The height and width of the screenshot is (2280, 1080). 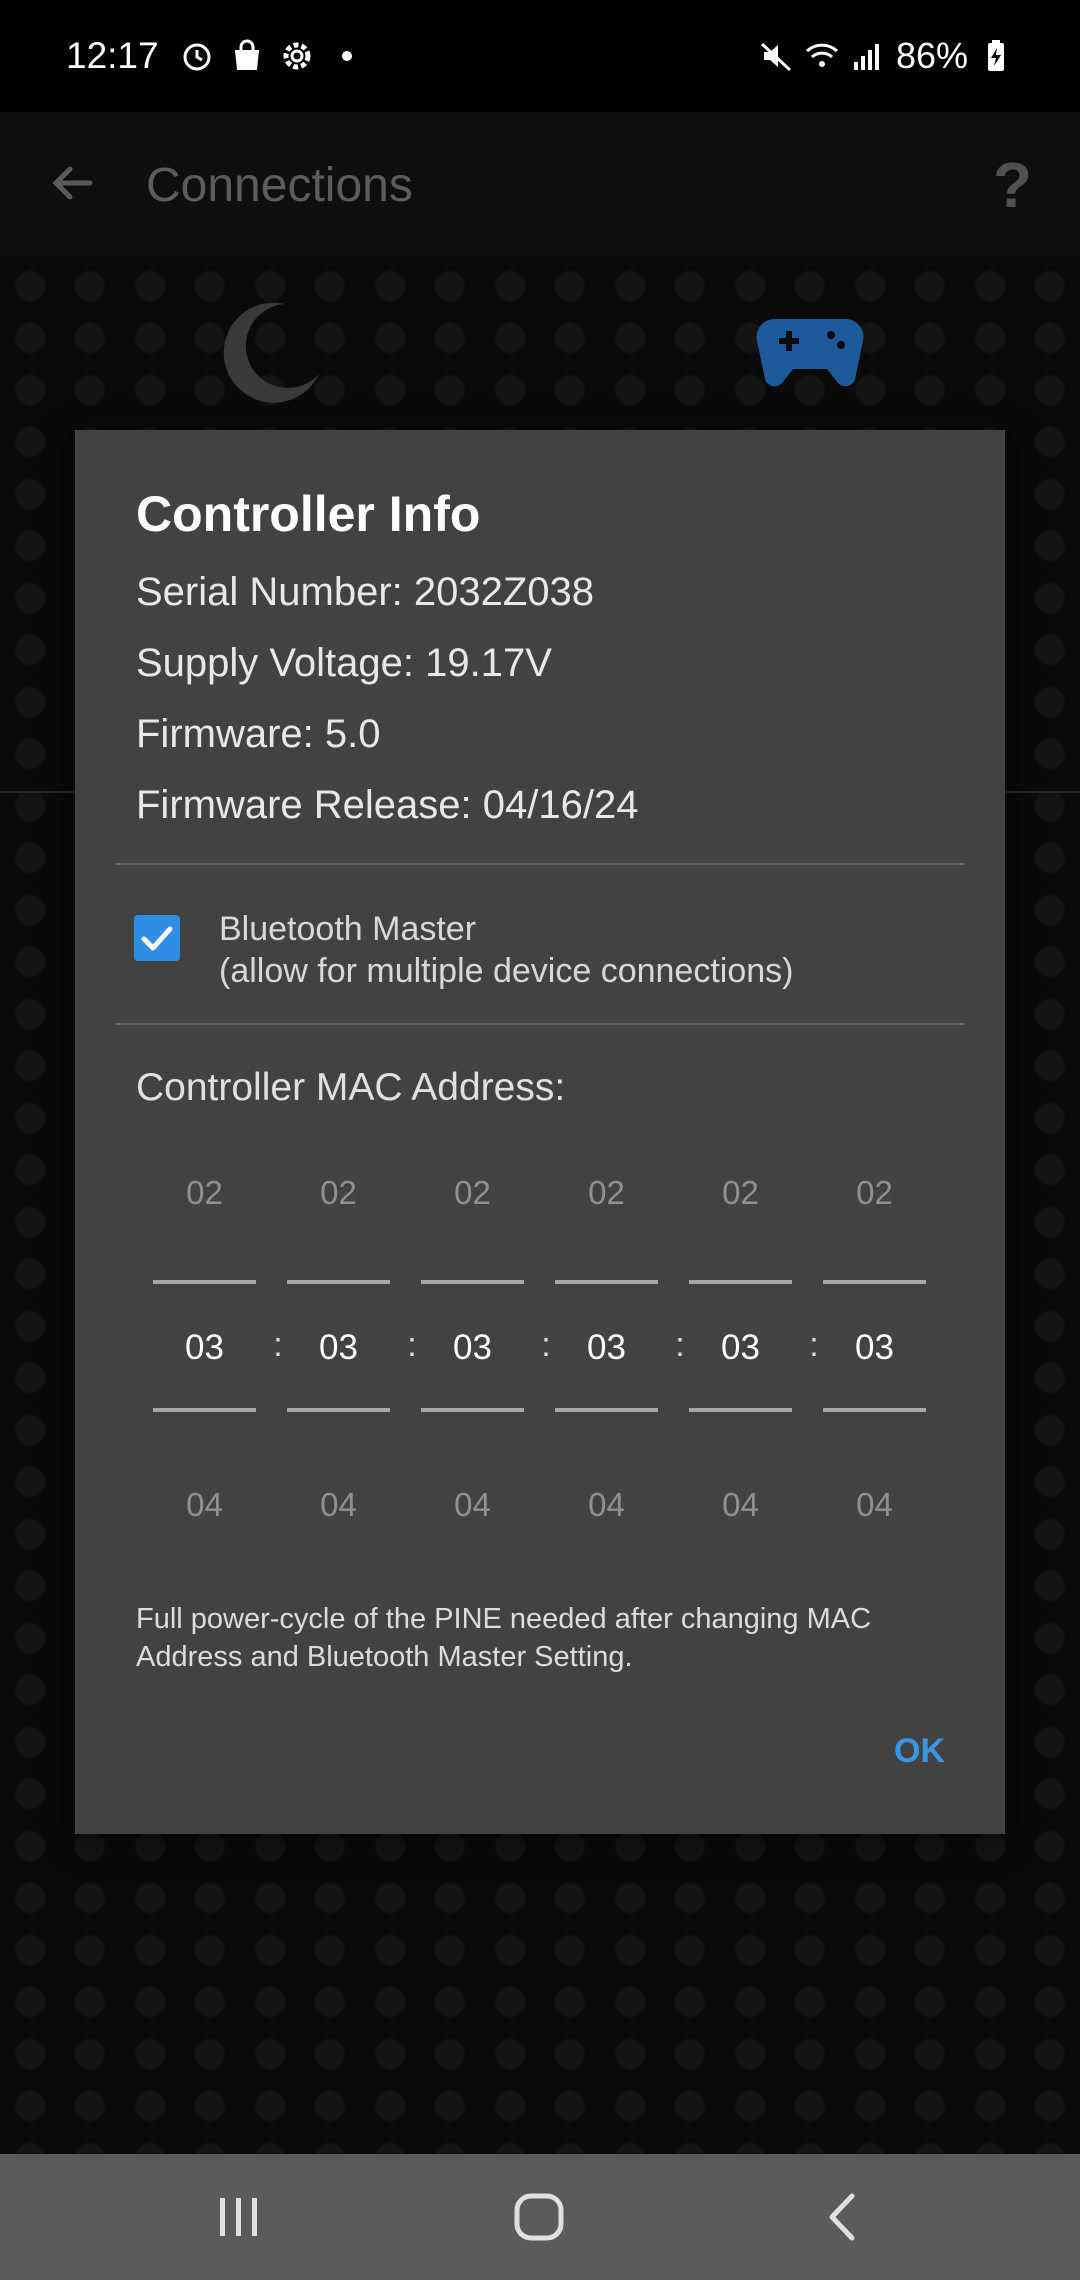 What do you see at coordinates (351, 1087) in the screenshot?
I see `mac-address-label: Controller MAC Address:` at bounding box center [351, 1087].